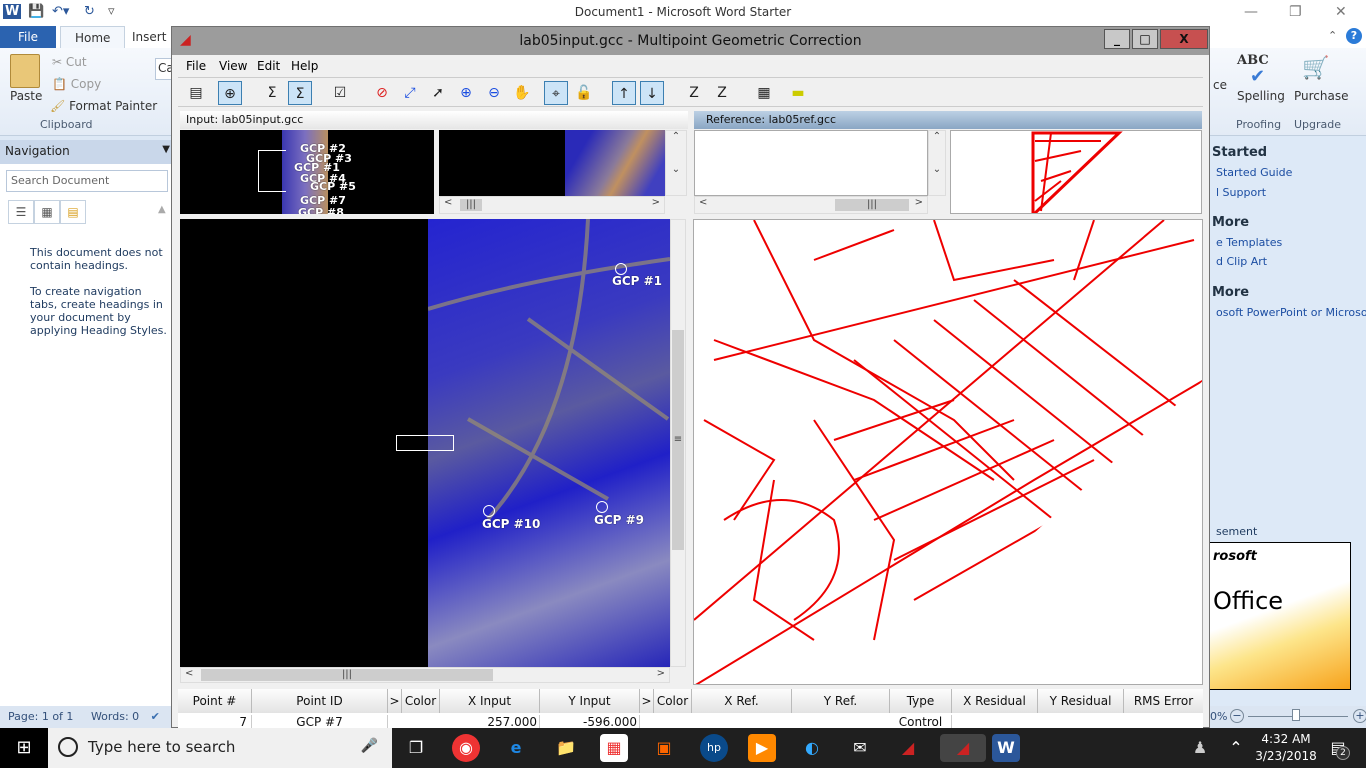 This screenshot has width=1366, height=768. I want to click on powerpoint-link: osoft PowerPoint or Microsoft, so click(1291, 312).